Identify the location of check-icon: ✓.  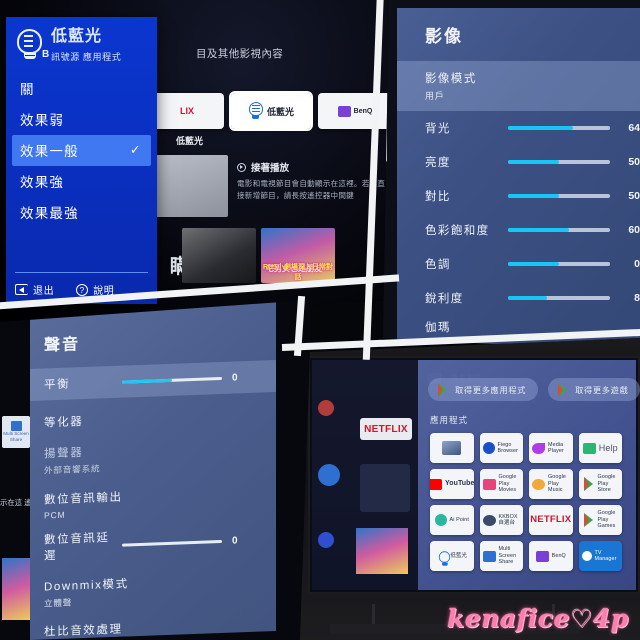
(135, 150).